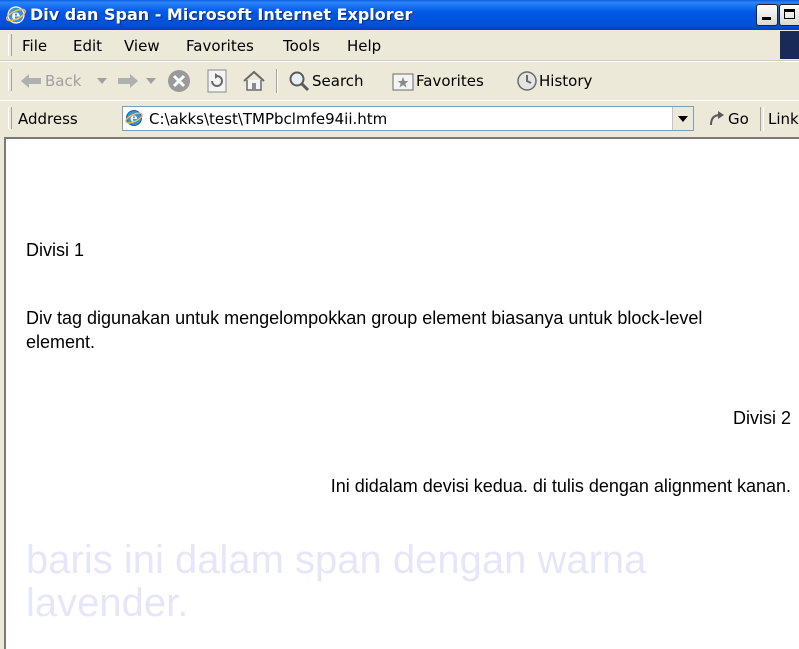 The width and height of the screenshot is (799, 649). I want to click on menu-help: Help, so click(364, 46).